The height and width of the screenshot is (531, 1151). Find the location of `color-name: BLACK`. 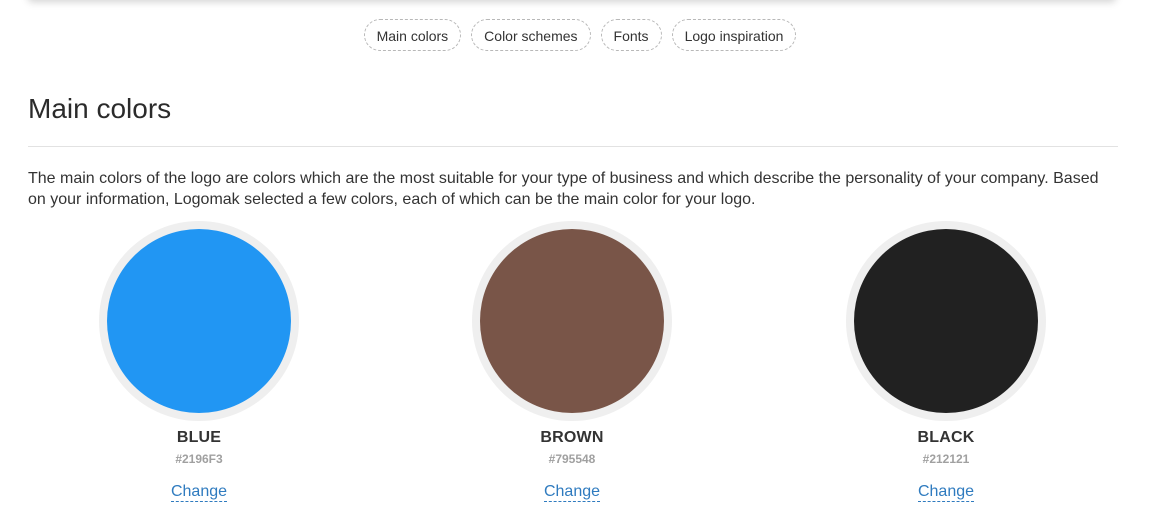

color-name: BLACK is located at coordinates (946, 437).